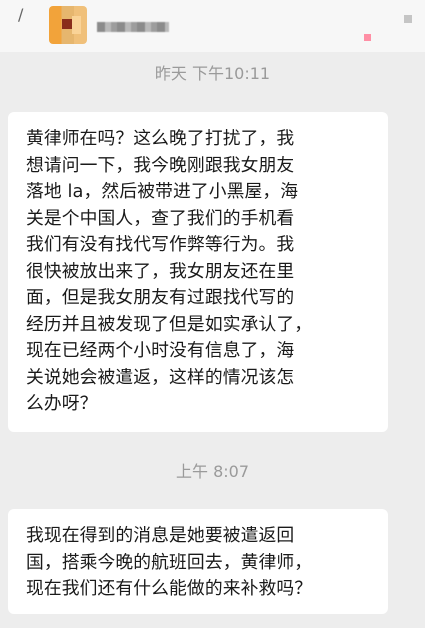 The image size is (425, 628). Describe the element at coordinates (212, 73) in the screenshot. I see `timestamp-yesterday: 昨天 下午10:11` at that location.